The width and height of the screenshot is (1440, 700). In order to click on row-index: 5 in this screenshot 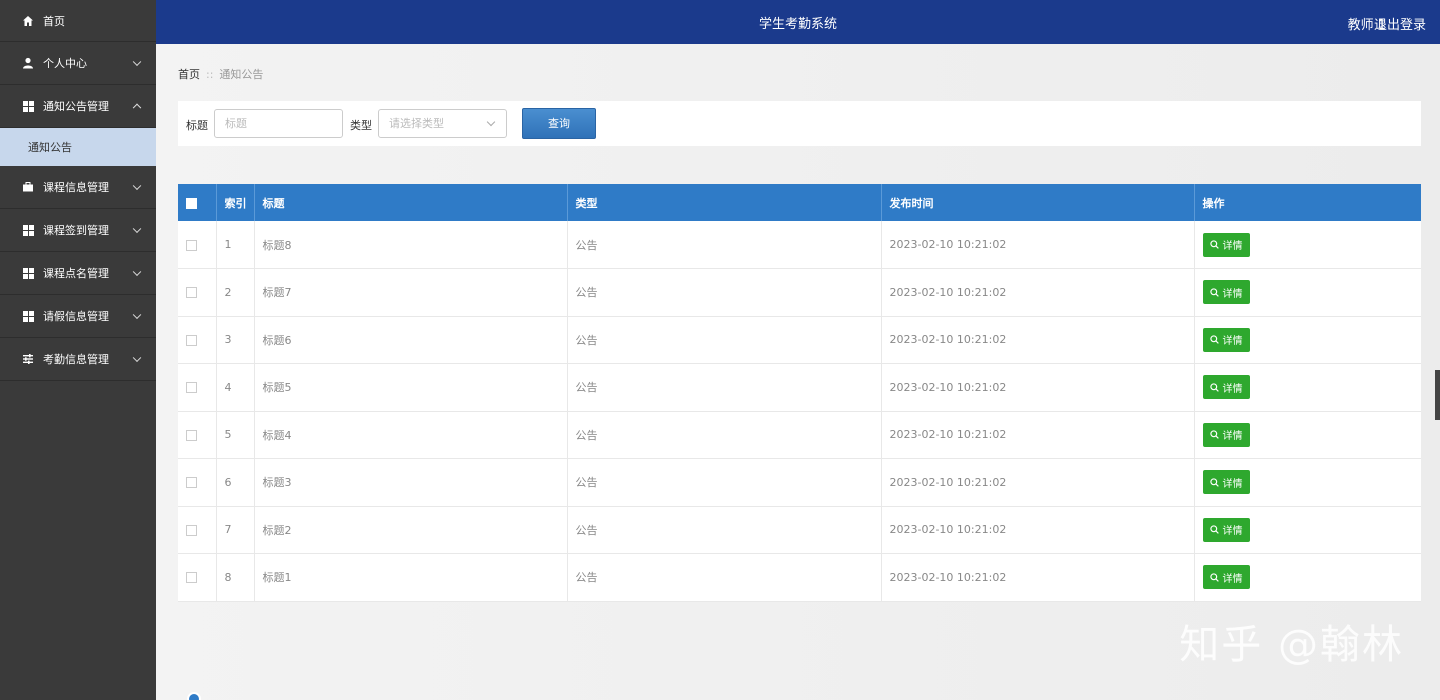, I will do `click(235, 435)`.